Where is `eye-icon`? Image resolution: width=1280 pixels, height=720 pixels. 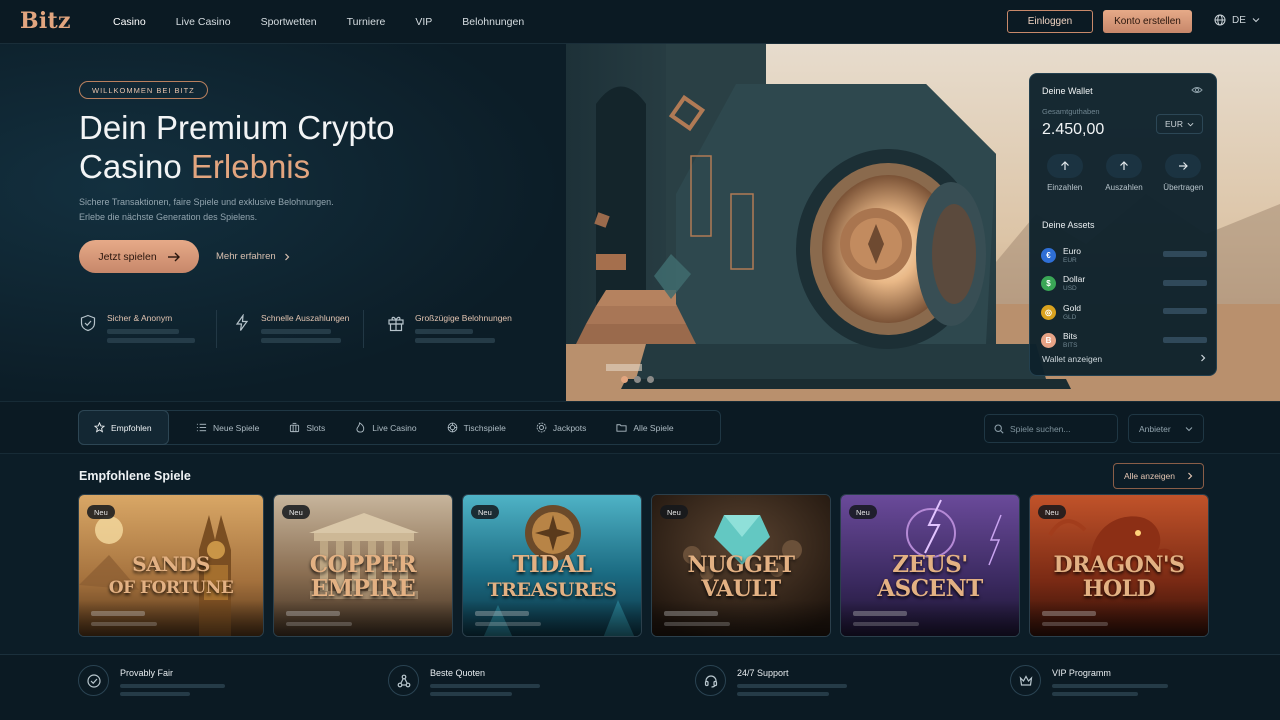 eye-icon is located at coordinates (1197, 90).